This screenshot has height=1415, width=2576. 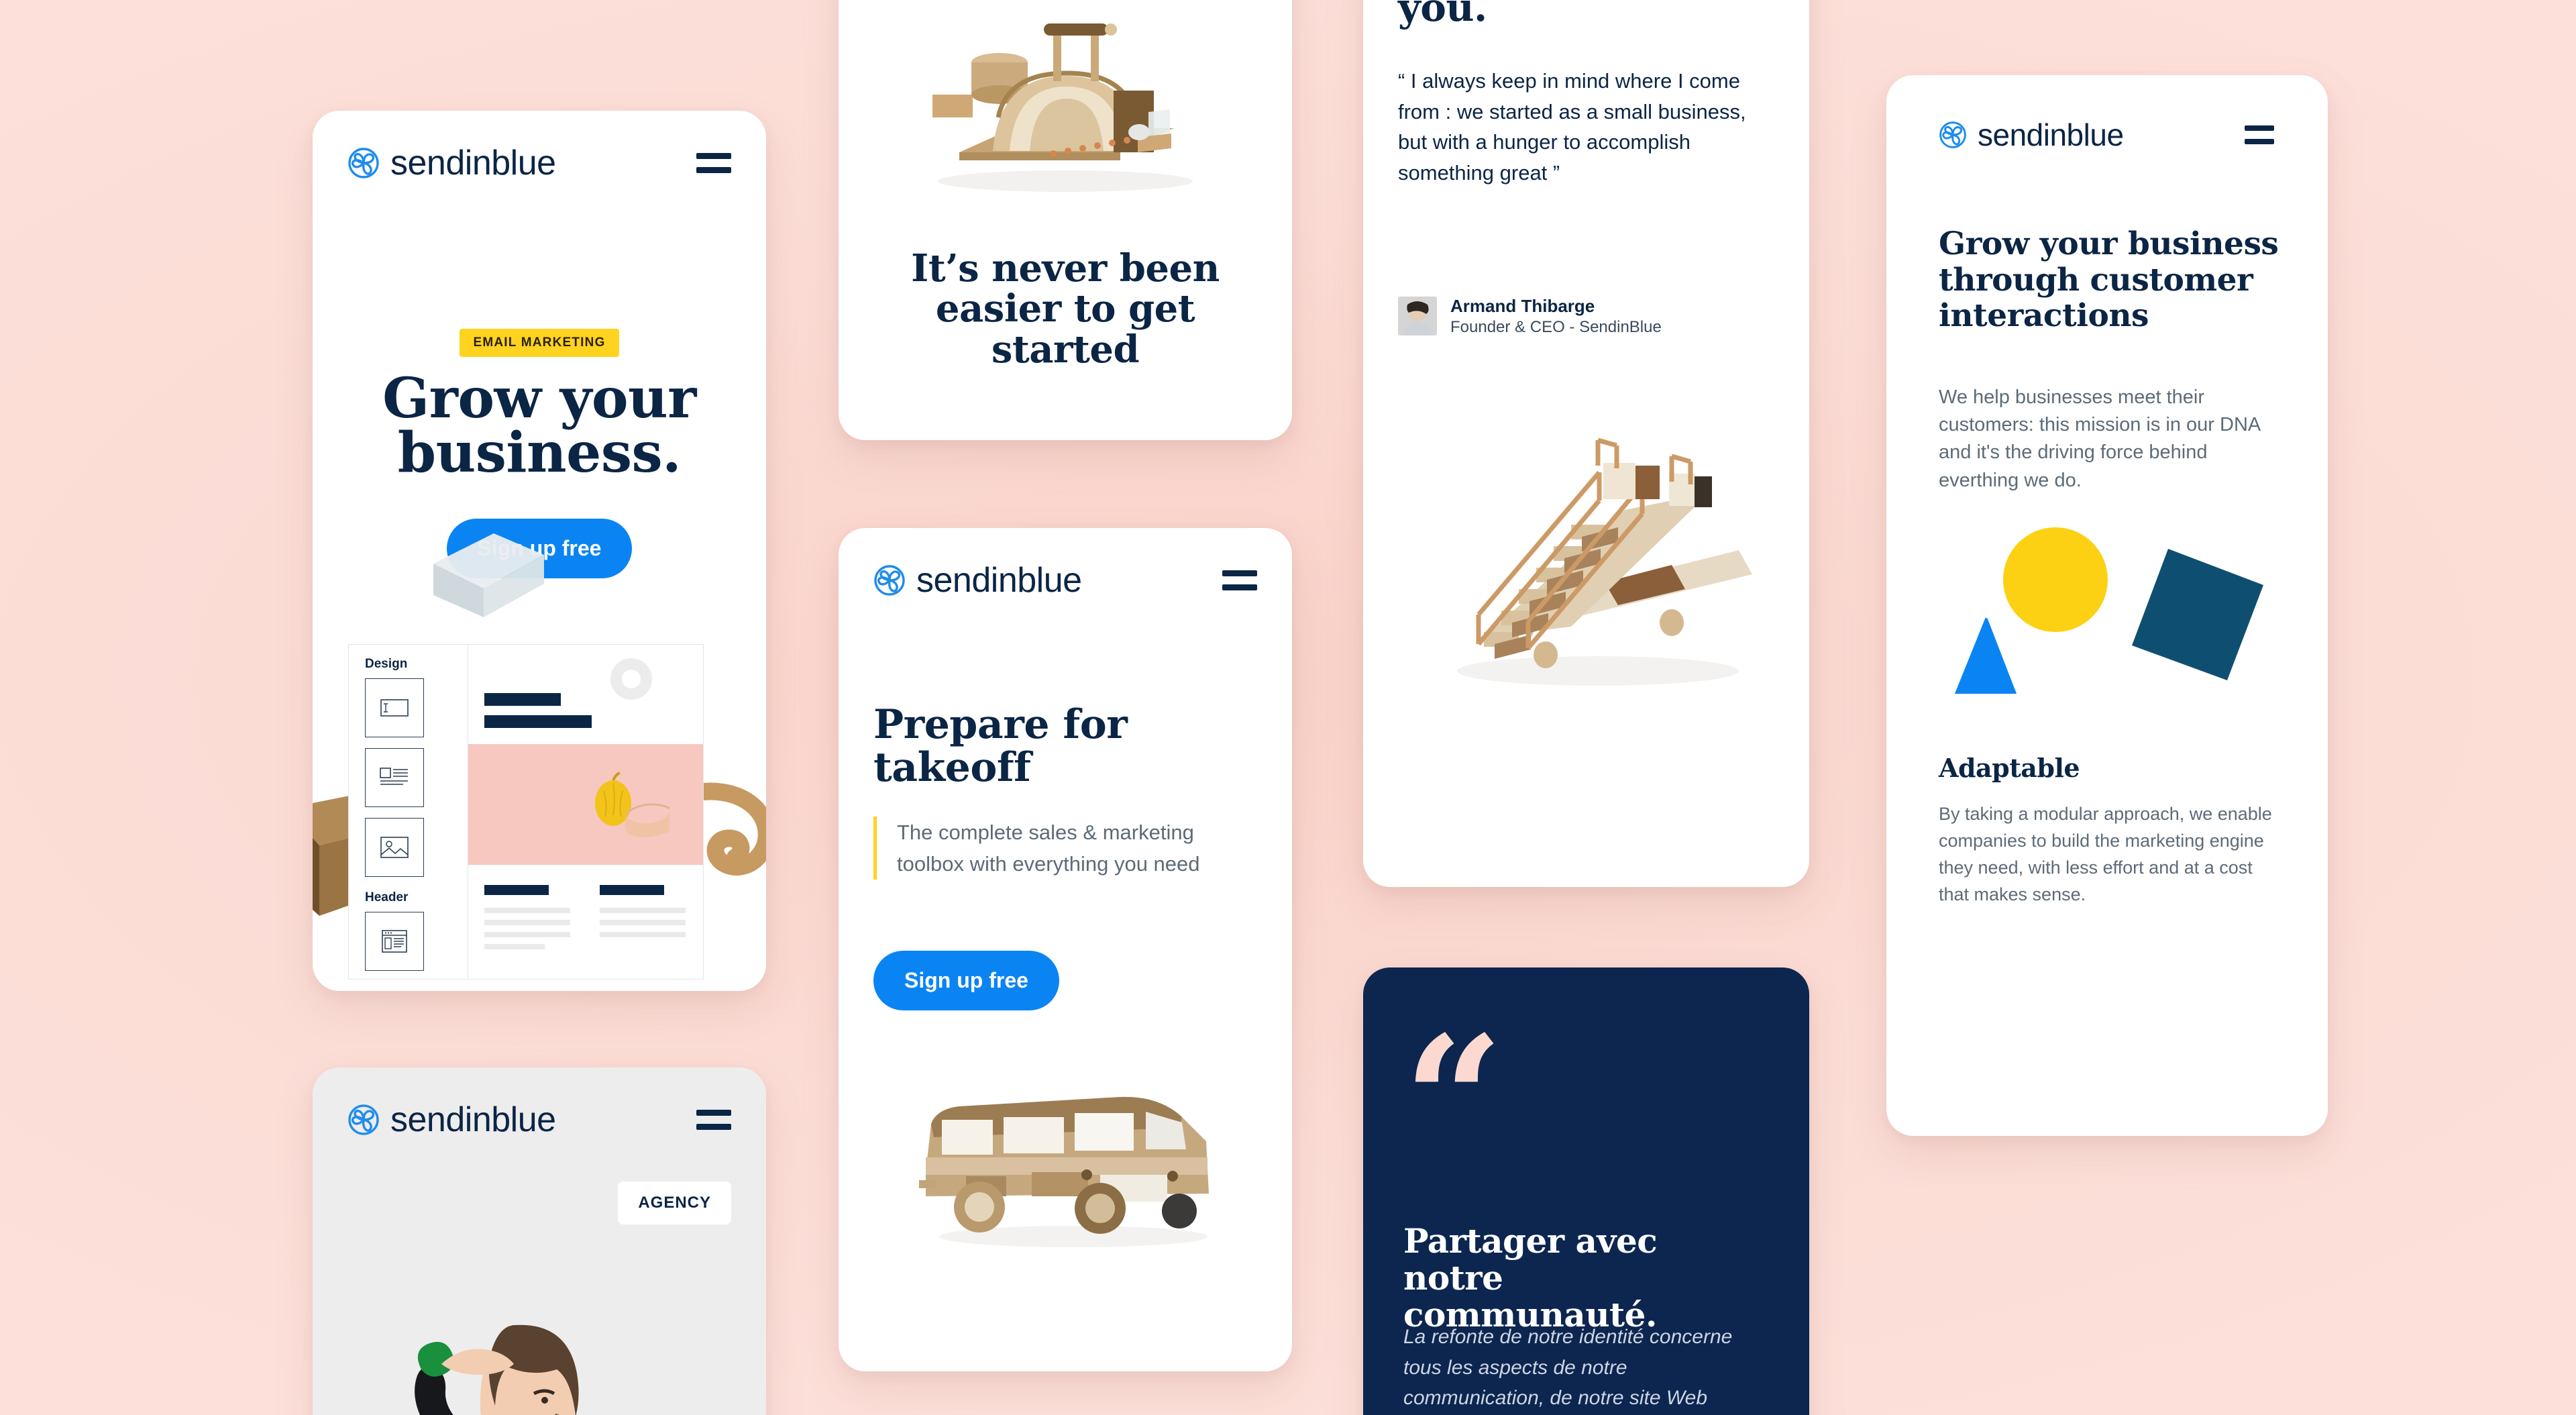 What do you see at coordinates (387, 897) in the screenshot?
I see `builder-section-header: Header` at bounding box center [387, 897].